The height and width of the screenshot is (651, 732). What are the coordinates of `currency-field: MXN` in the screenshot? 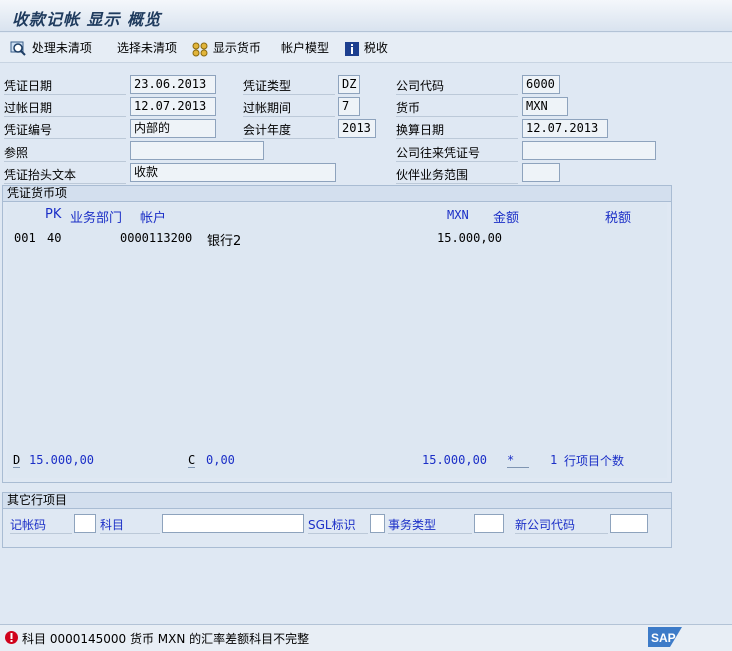 It's located at (545, 106).